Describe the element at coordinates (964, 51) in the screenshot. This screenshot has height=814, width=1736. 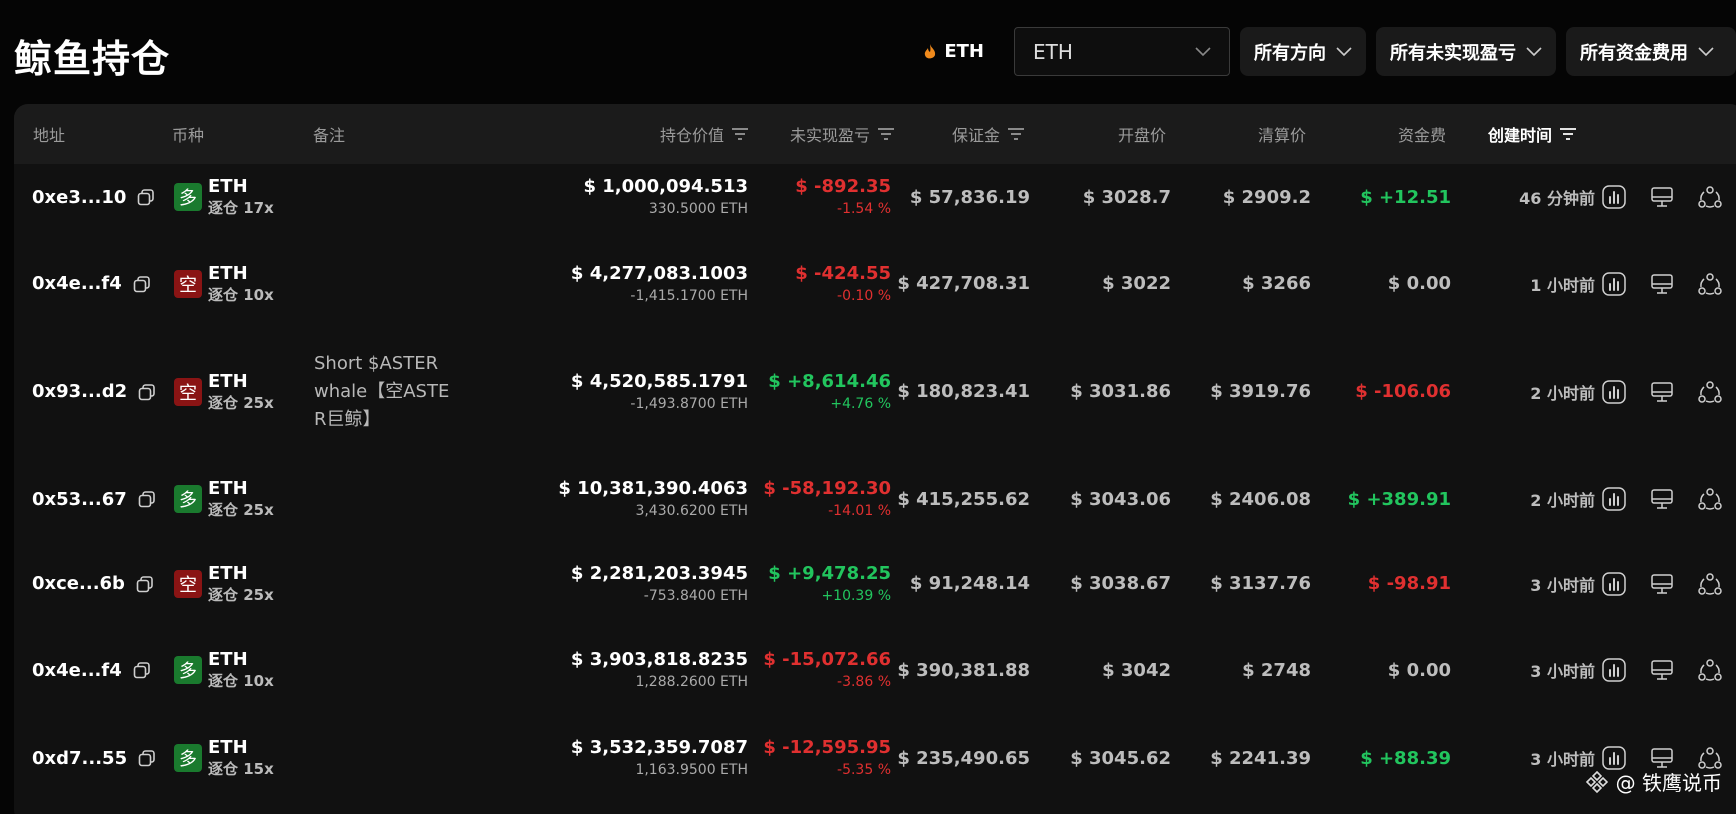
I see `symbol-label: ETH` at that location.